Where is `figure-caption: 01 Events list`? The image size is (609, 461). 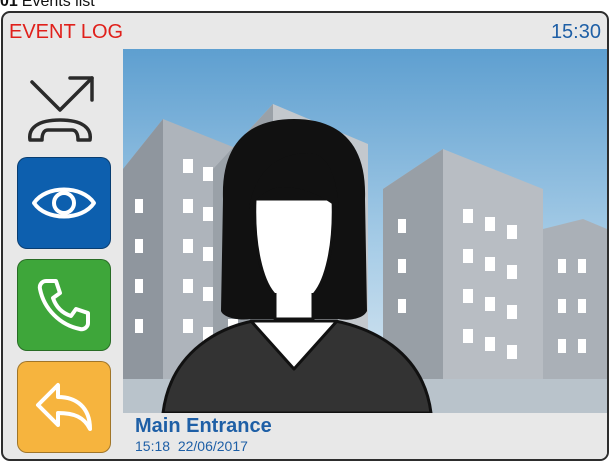 figure-caption: 01 Events list is located at coordinates (47, 5).